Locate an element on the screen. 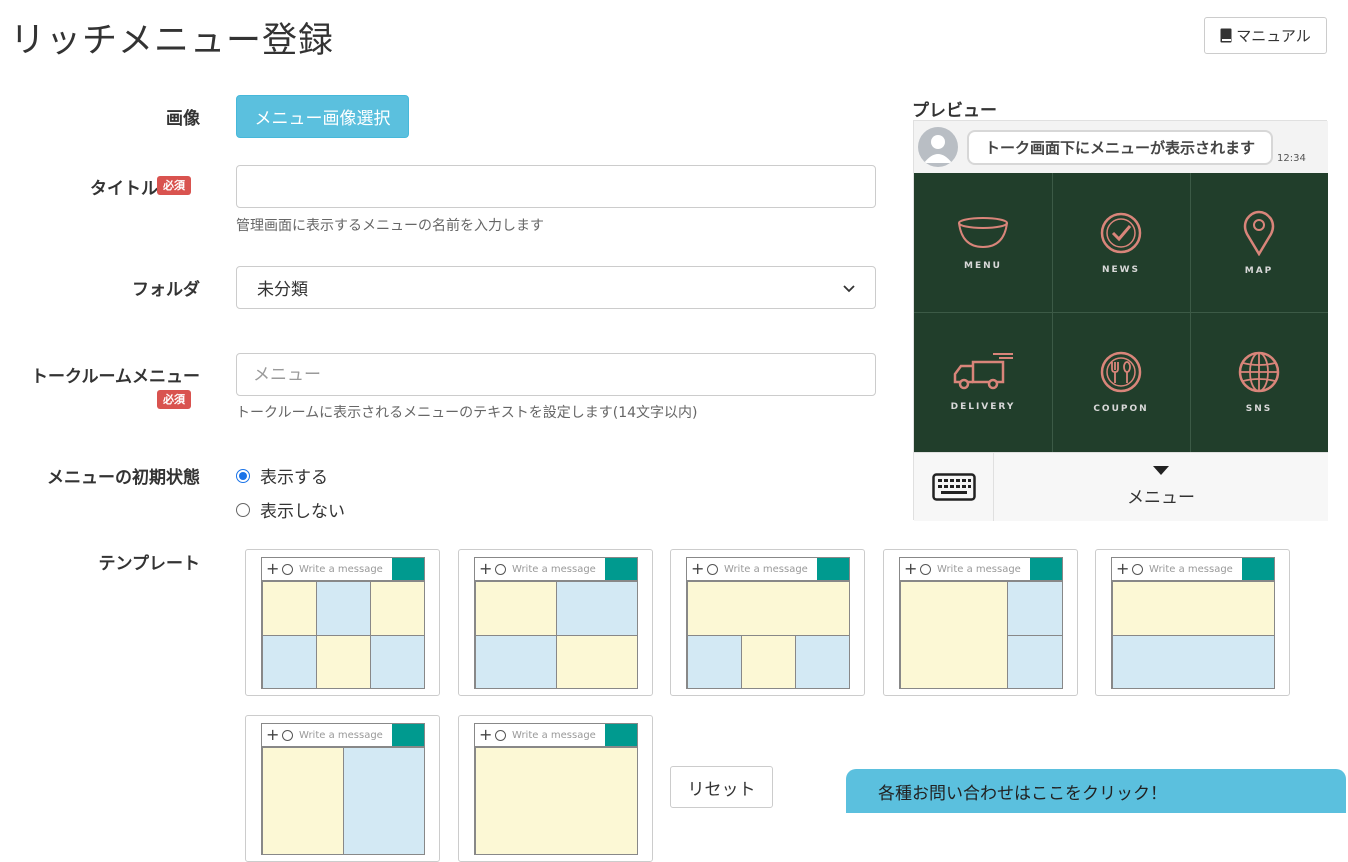  talkroom-menu-help-text: トークルームに表示されるメニューのテキストを設定します(14文字以内) is located at coordinates (467, 413).